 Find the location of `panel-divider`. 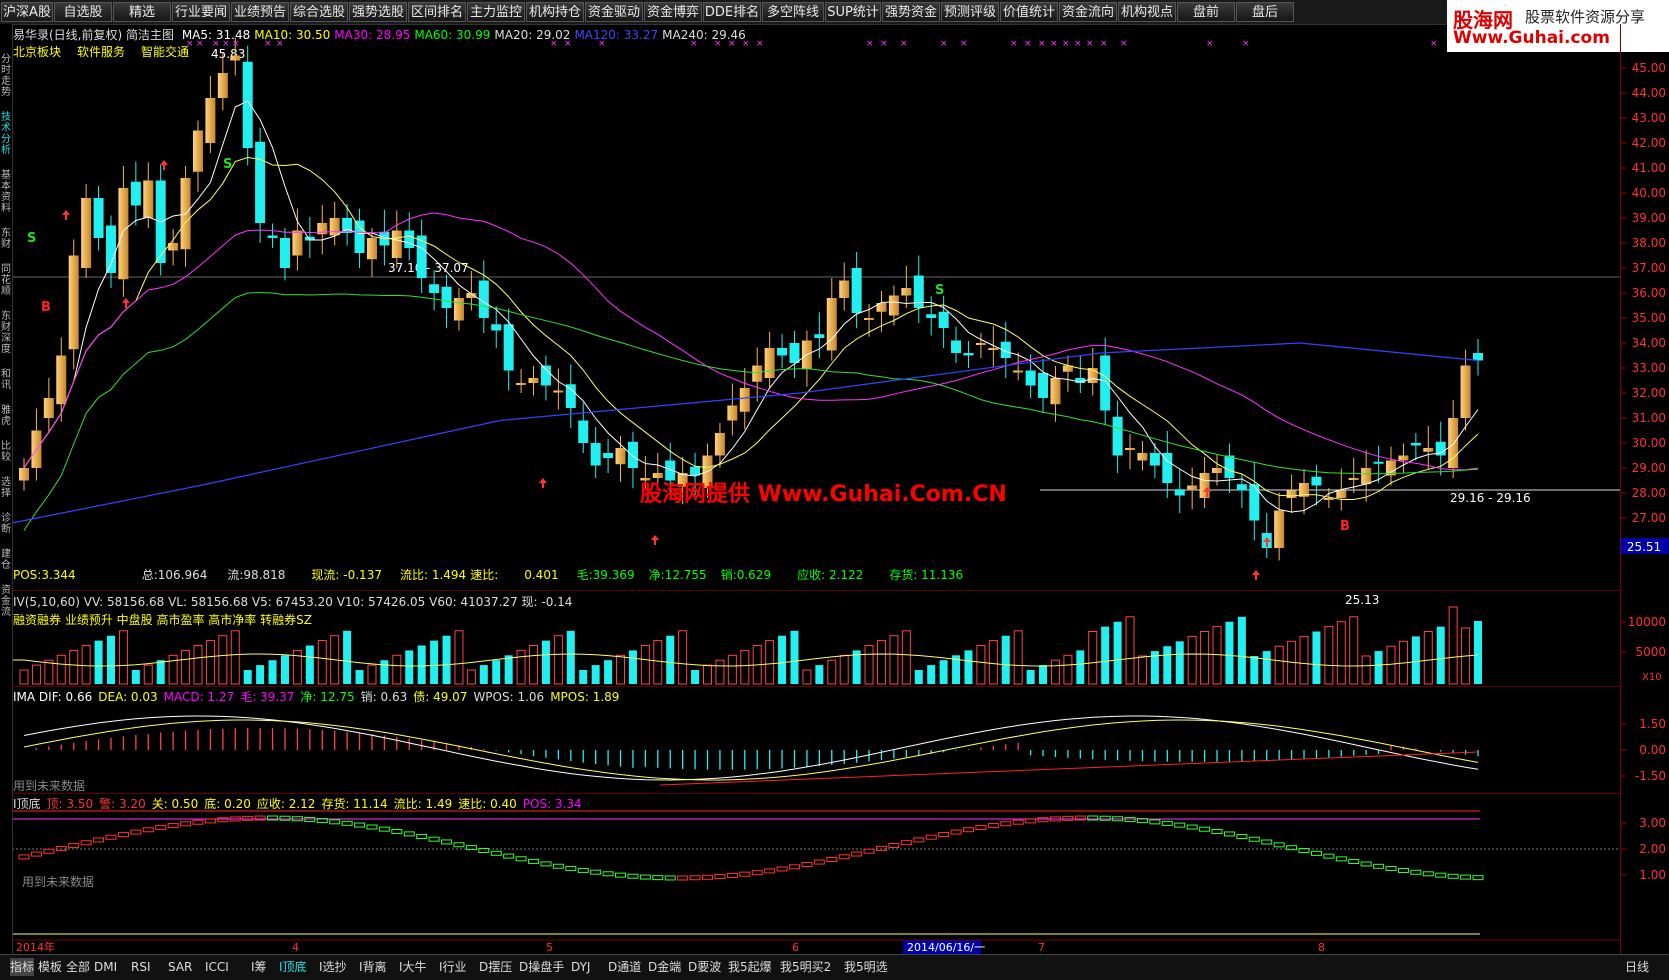

panel-divider is located at coordinates (816, 793).